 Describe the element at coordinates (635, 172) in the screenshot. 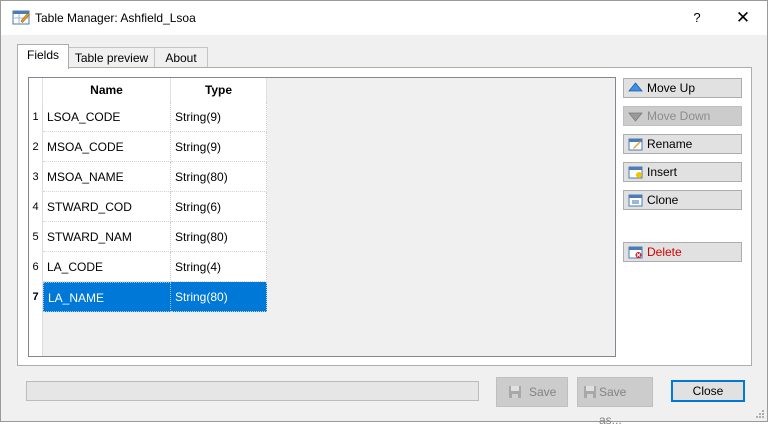

I see `insert-icon` at that location.